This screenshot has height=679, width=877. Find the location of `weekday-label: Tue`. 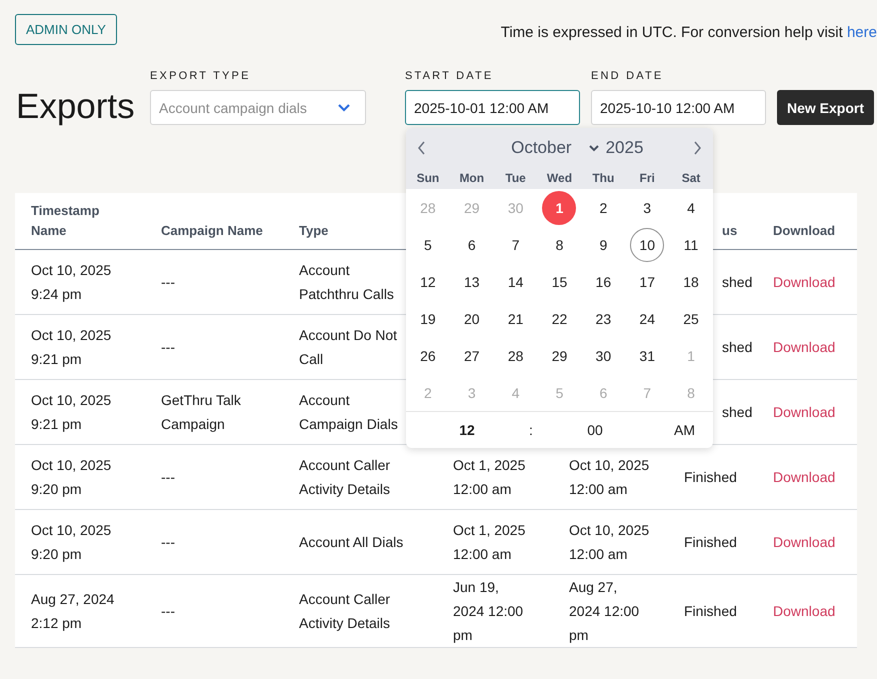

weekday-label: Tue is located at coordinates (515, 178).